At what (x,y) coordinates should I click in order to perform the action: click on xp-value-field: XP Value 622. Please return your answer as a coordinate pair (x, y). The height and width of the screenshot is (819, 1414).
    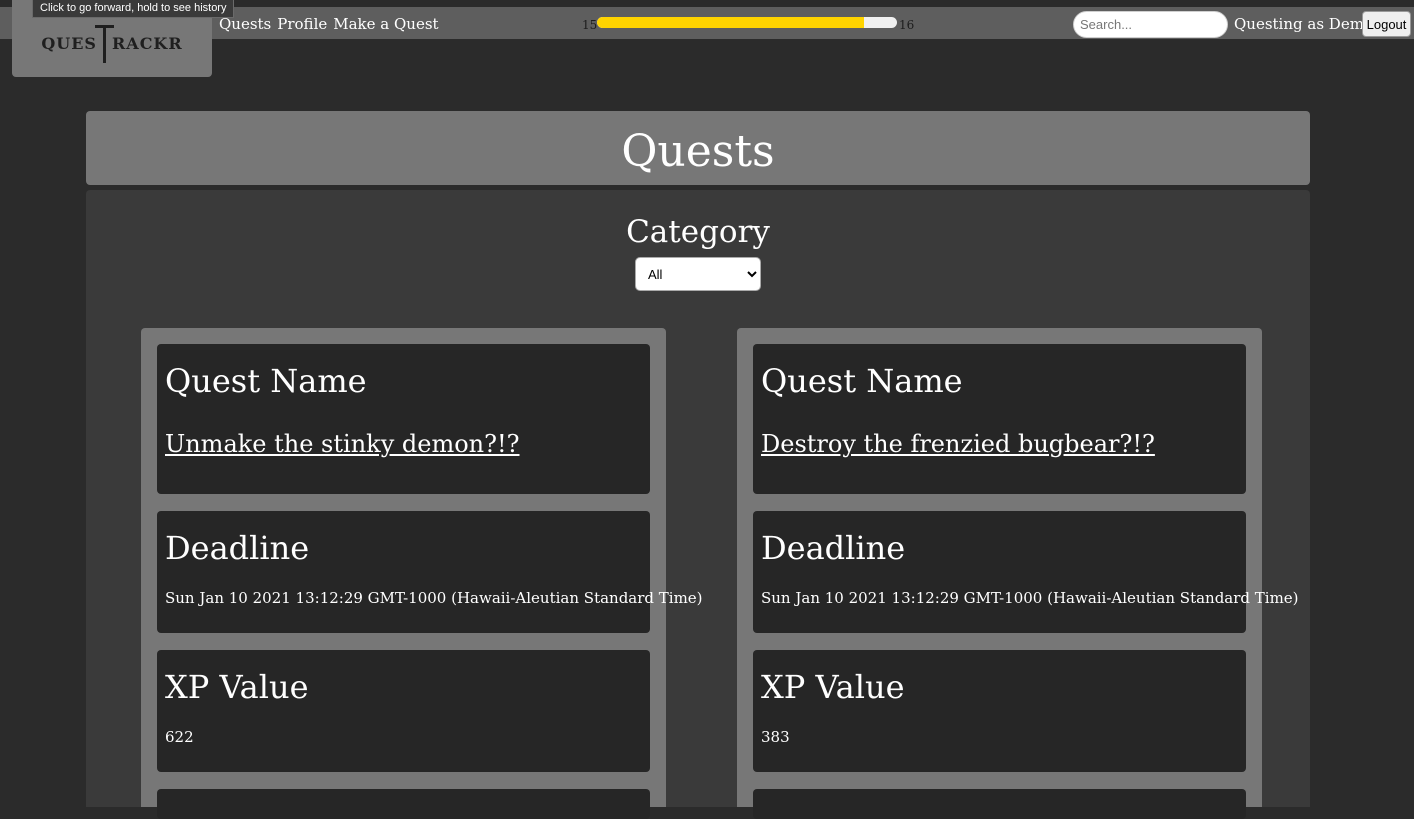
    Looking at the image, I should click on (403, 711).